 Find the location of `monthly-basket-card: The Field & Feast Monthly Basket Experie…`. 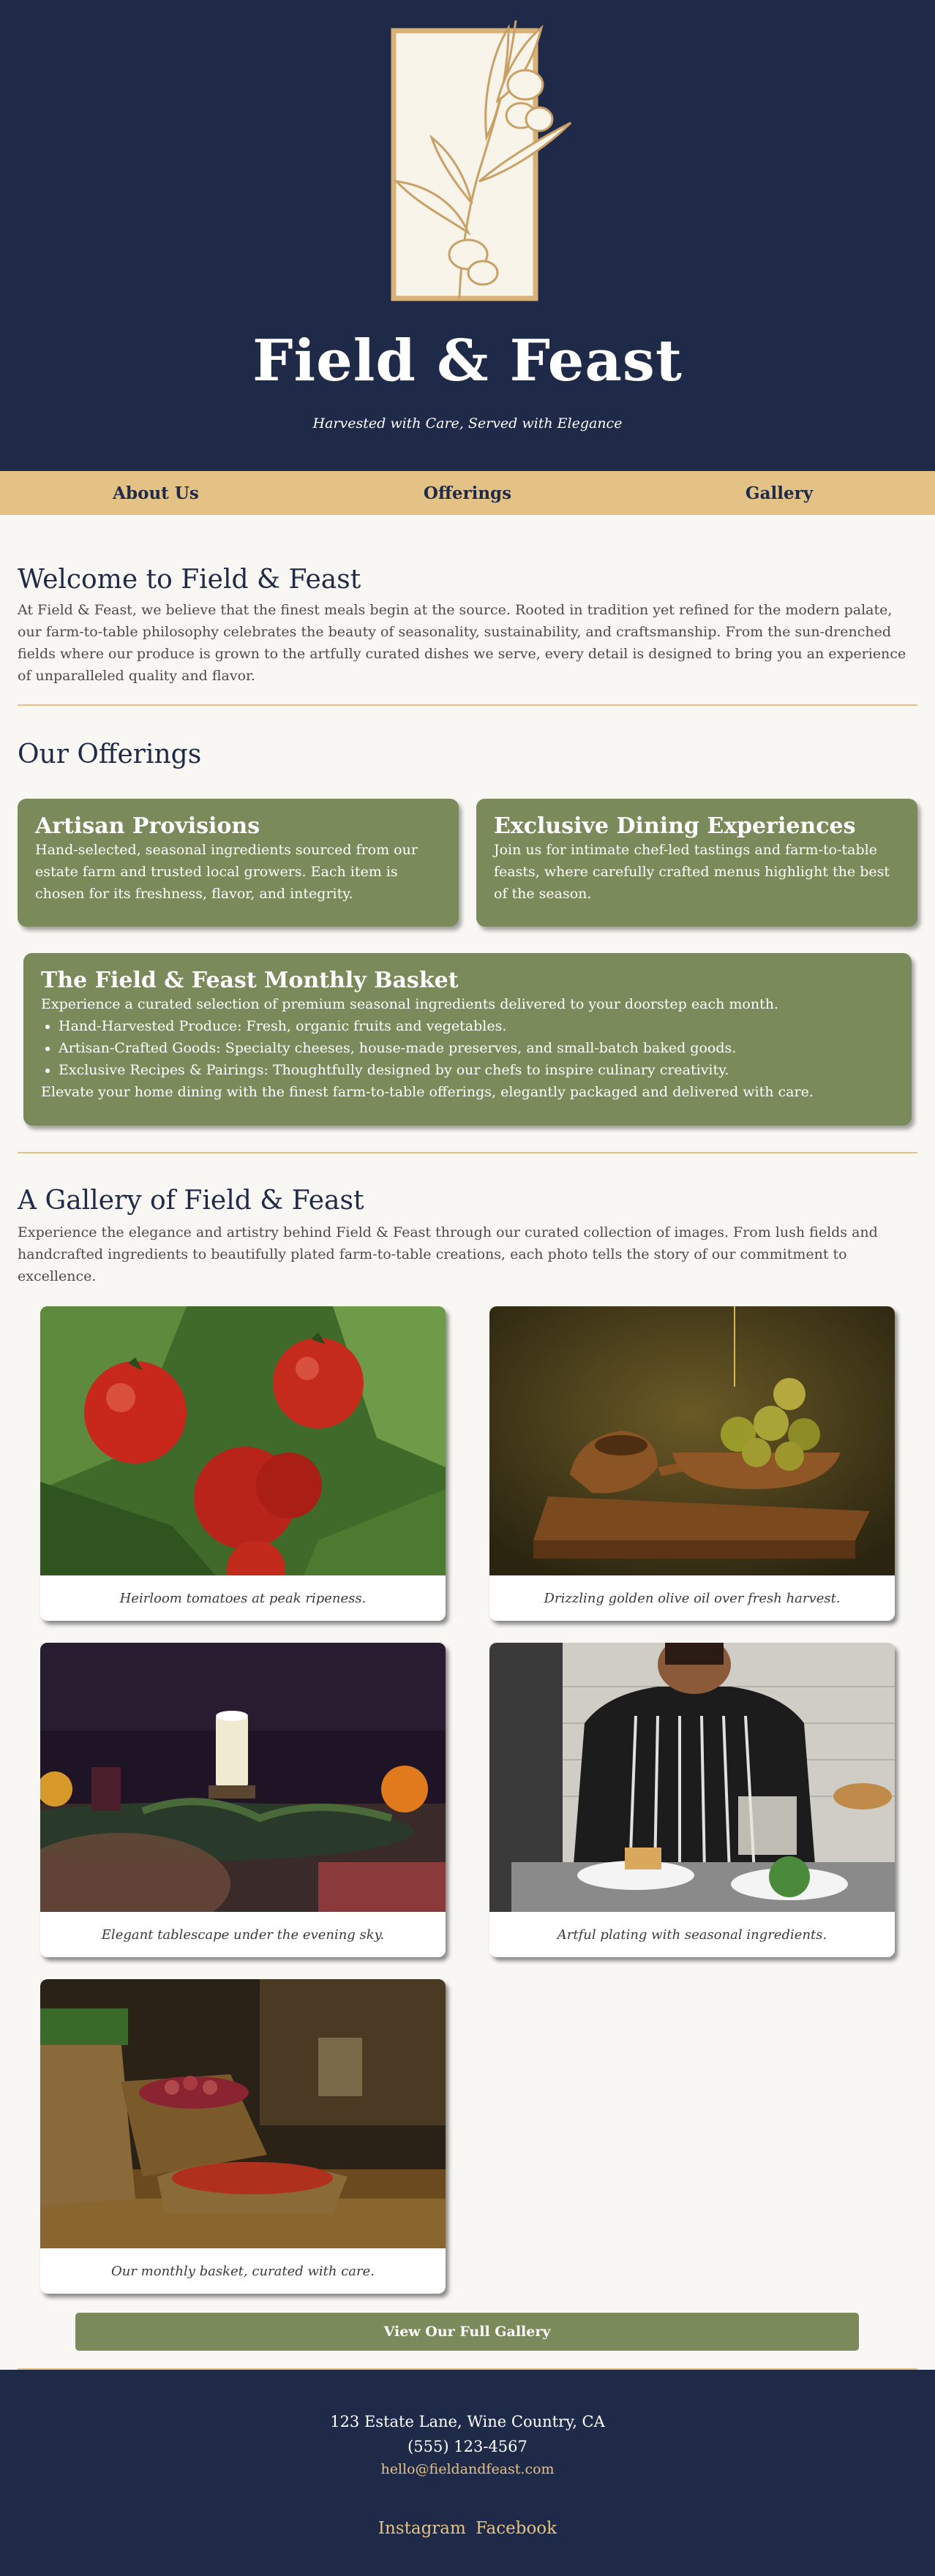

monthly-basket-card: The Field & Feast Monthly Basket Experie… is located at coordinates (467, 1039).